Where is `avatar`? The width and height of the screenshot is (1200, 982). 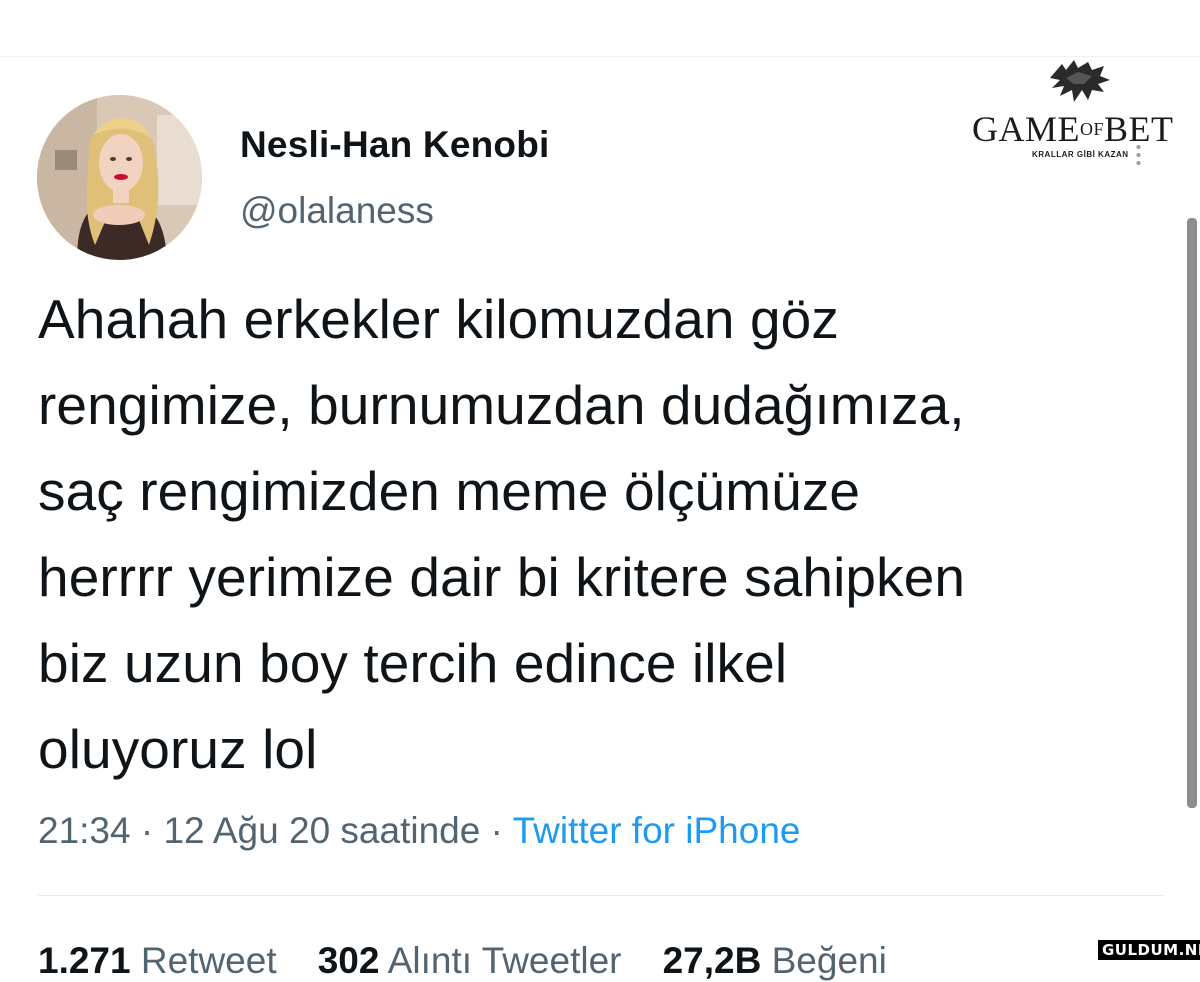
avatar is located at coordinates (119, 177).